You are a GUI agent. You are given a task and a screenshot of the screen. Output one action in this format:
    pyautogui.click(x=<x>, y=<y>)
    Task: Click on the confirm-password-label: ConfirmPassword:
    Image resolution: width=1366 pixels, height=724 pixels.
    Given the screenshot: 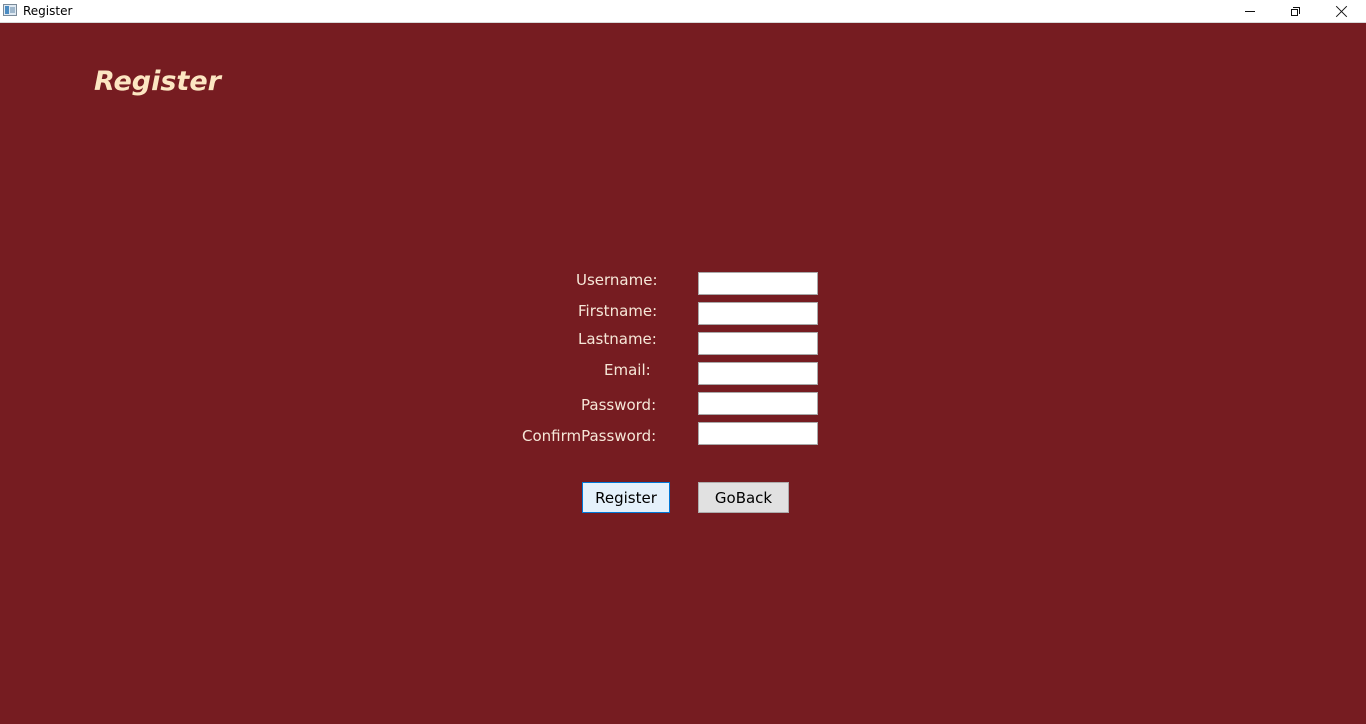 What is the action you would take?
    pyautogui.click(x=589, y=436)
    